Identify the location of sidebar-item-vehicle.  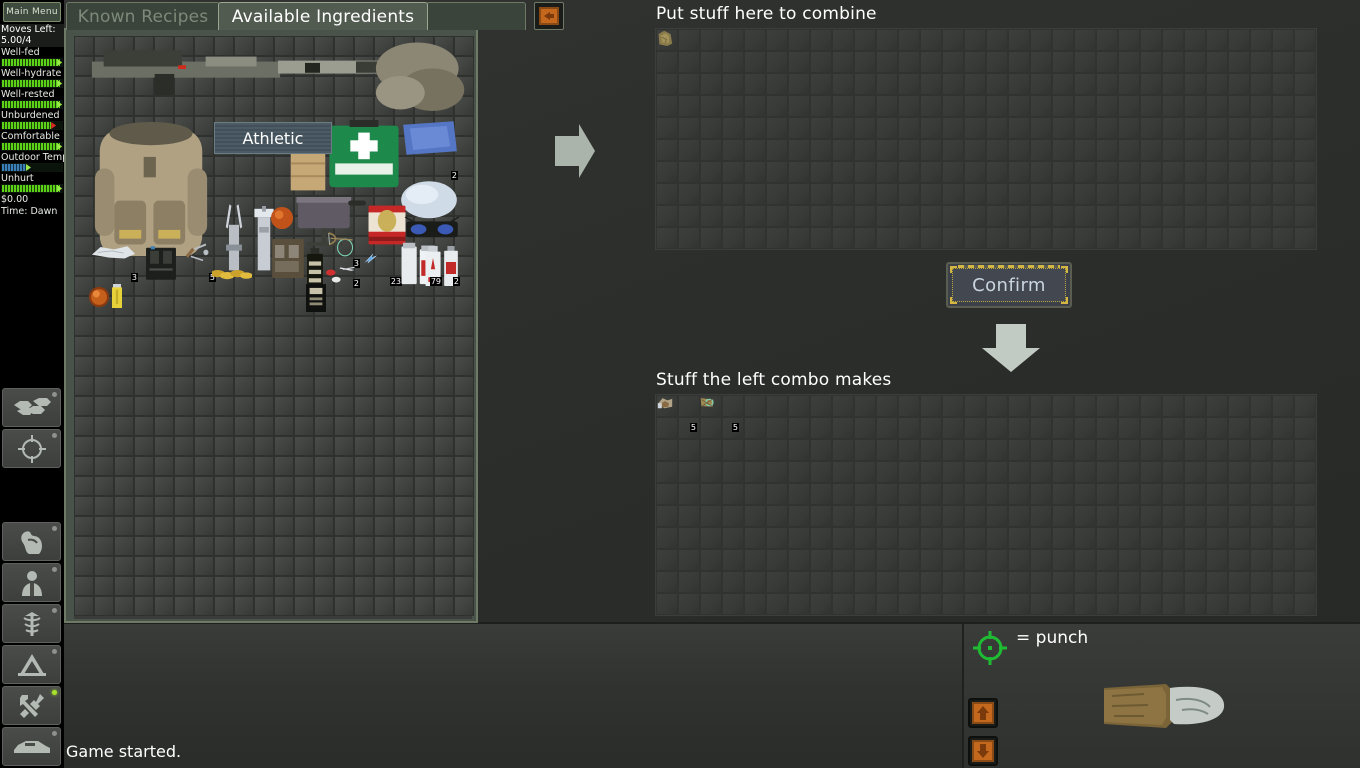
(31, 746).